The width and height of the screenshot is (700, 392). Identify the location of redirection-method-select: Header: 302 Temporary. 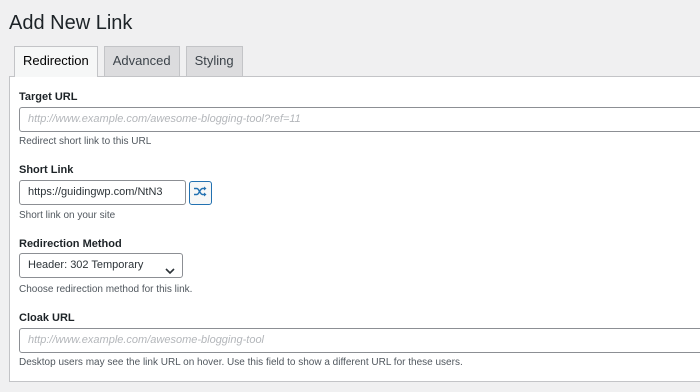
(101, 265).